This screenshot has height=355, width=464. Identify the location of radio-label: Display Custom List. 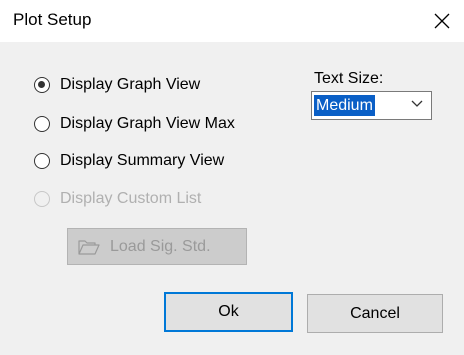
(131, 198).